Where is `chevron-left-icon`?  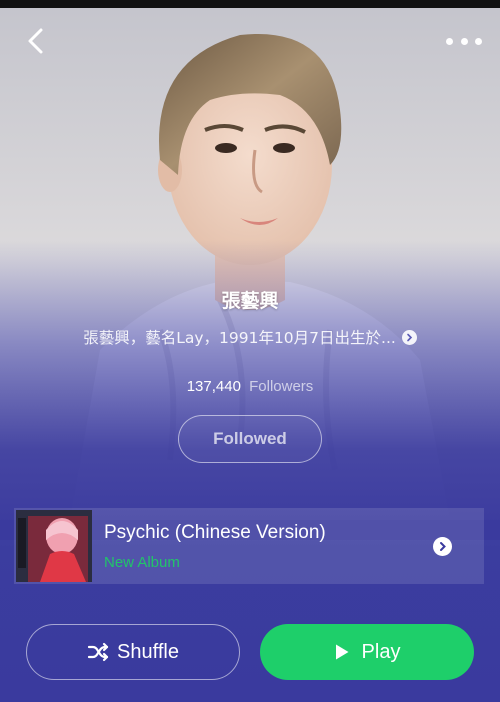
chevron-left-icon is located at coordinates (35, 41).